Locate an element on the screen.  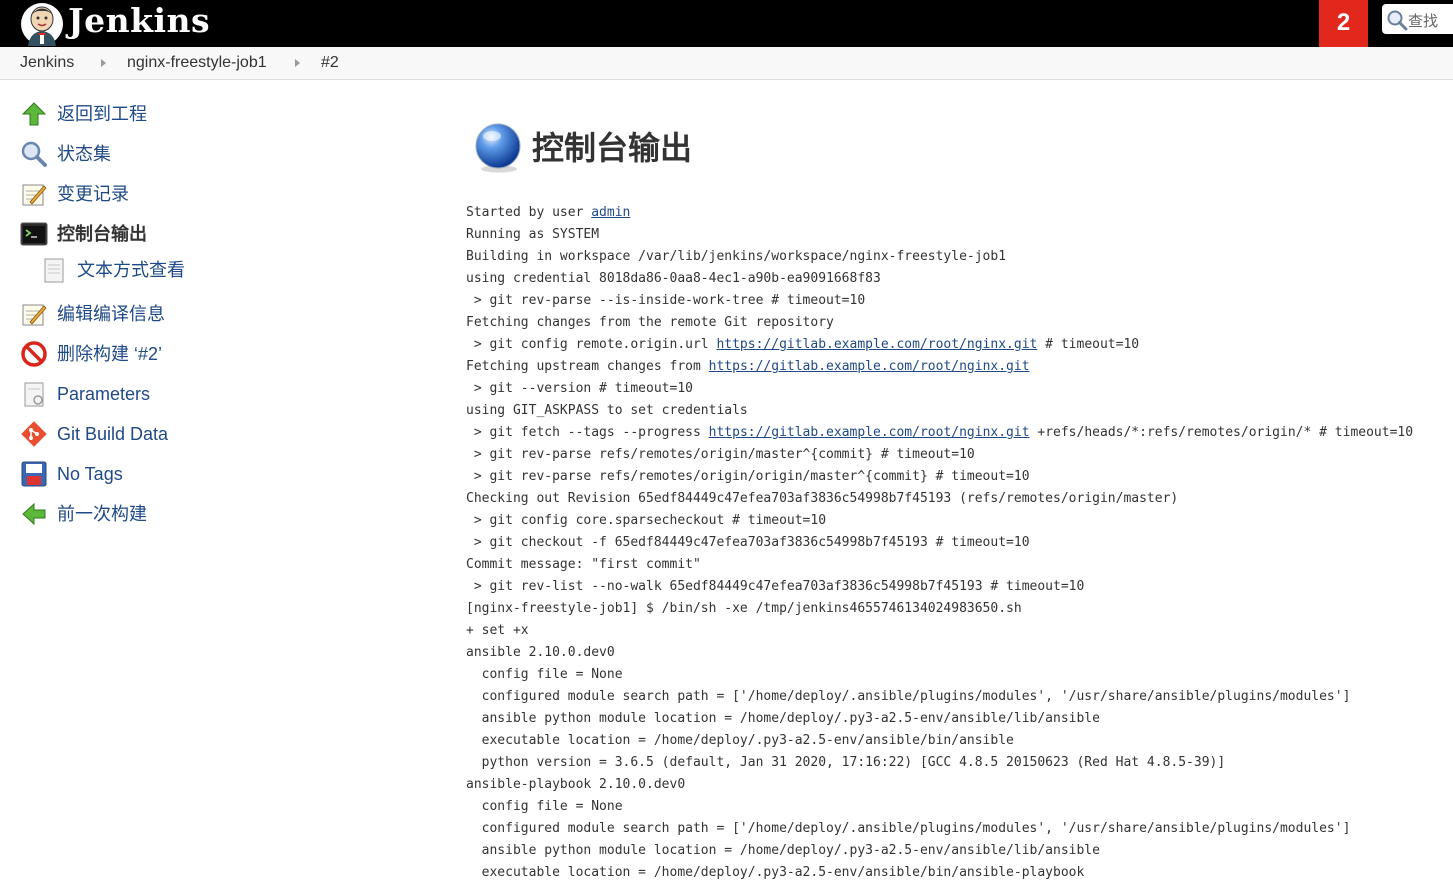
sidebar-item-label: 前一次构建 is located at coordinates (102, 514).